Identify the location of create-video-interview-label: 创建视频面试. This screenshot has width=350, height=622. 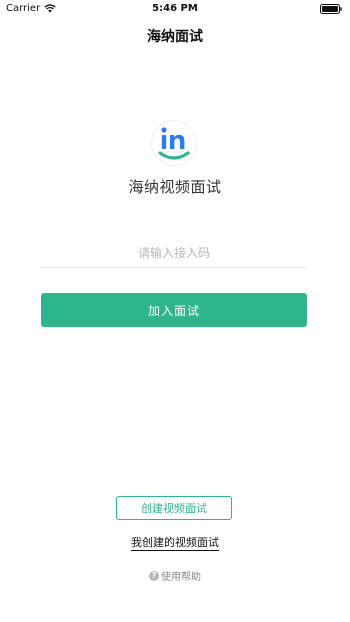
(174, 508).